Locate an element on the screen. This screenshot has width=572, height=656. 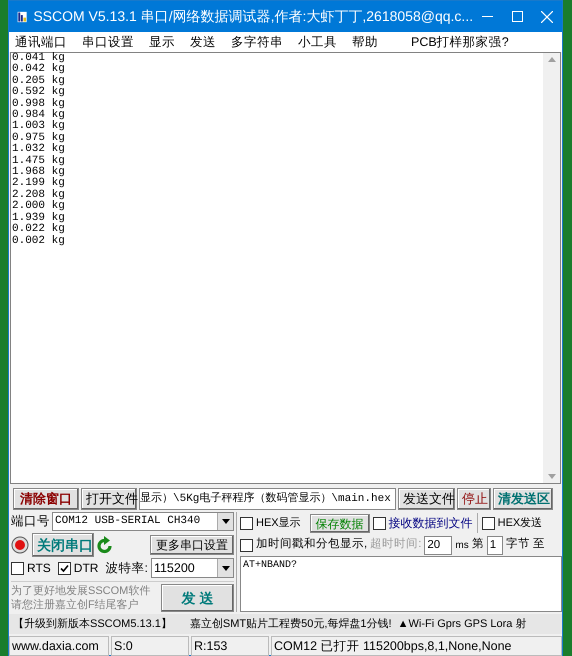
byte-to-label: 至 is located at coordinates (538, 544).